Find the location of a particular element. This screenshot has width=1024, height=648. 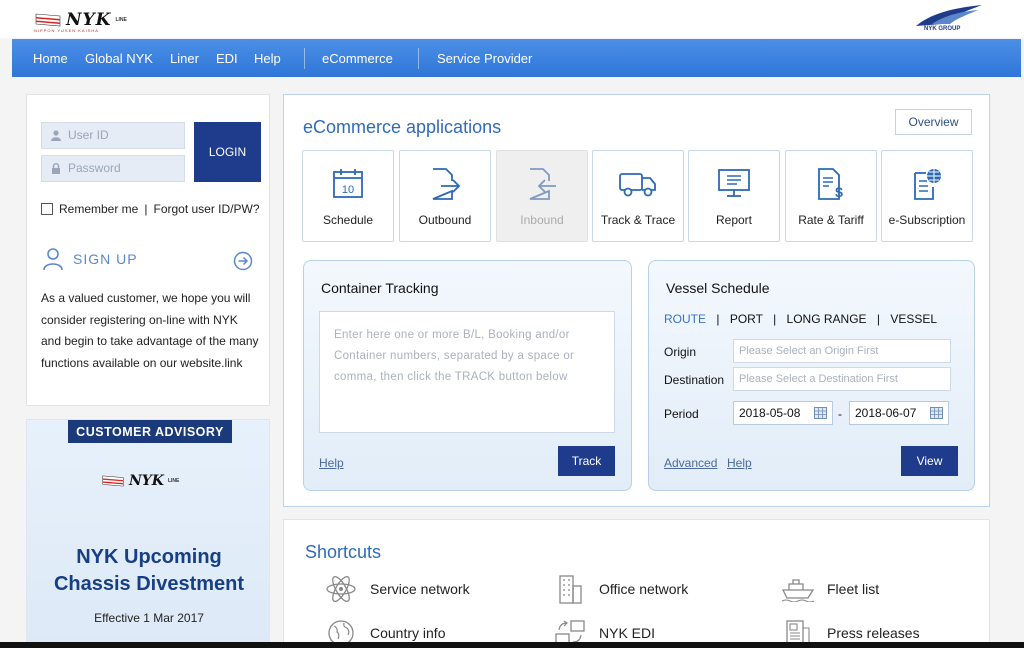

login-button: LOGIN is located at coordinates (227, 152).